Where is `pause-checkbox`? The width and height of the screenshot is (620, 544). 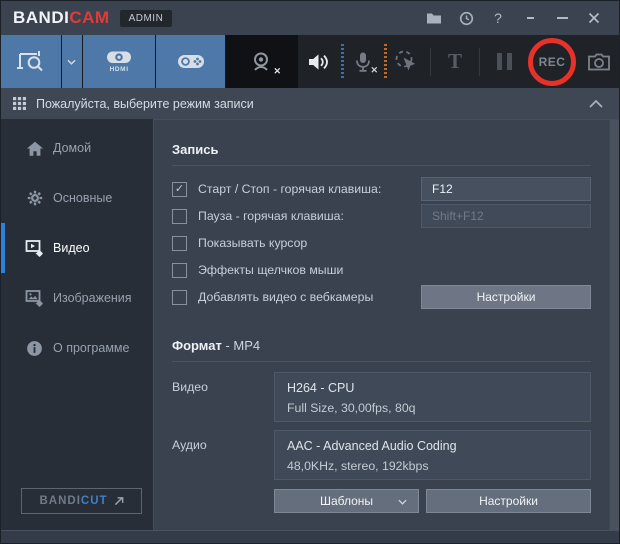 pause-checkbox is located at coordinates (179, 216).